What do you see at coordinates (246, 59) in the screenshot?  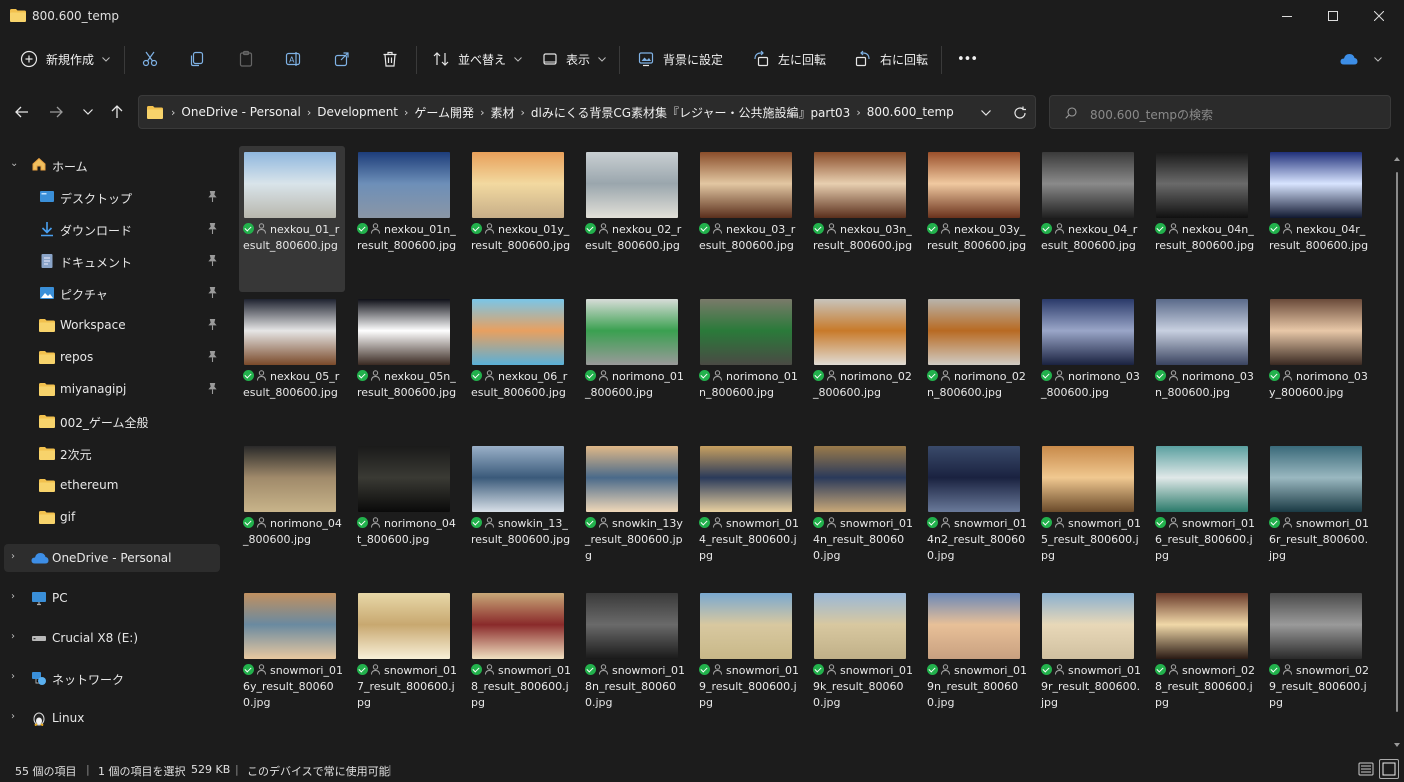 I see `paste-button` at bounding box center [246, 59].